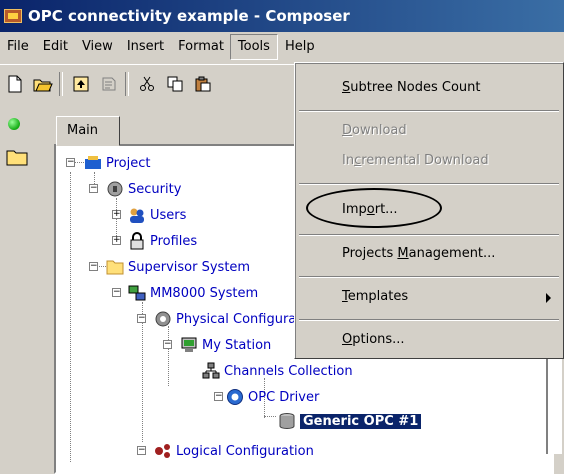 Image resolution: width=564 pixels, height=474 pixels. What do you see at coordinates (415, 87) in the screenshot?
I see `menu-text: ubtree Nodes Count` at bounding box center [415, 87].